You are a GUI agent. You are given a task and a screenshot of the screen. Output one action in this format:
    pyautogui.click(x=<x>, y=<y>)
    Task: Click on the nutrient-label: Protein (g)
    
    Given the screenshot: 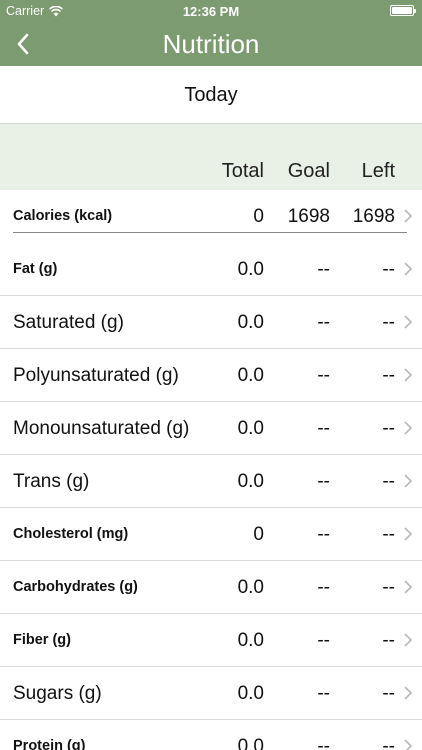 What is the action you would take?
    pyautogui.click(x=49, y=744)
    